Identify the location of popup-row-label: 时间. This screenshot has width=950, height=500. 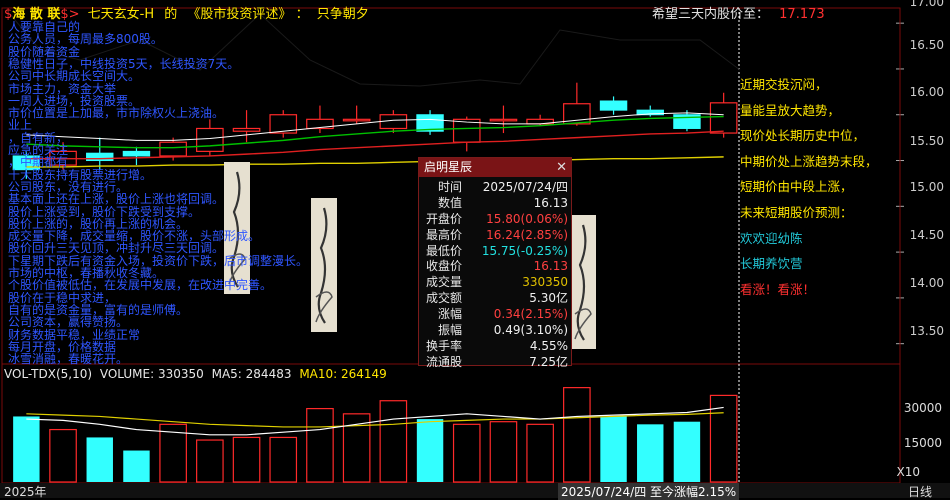
(449, 187).